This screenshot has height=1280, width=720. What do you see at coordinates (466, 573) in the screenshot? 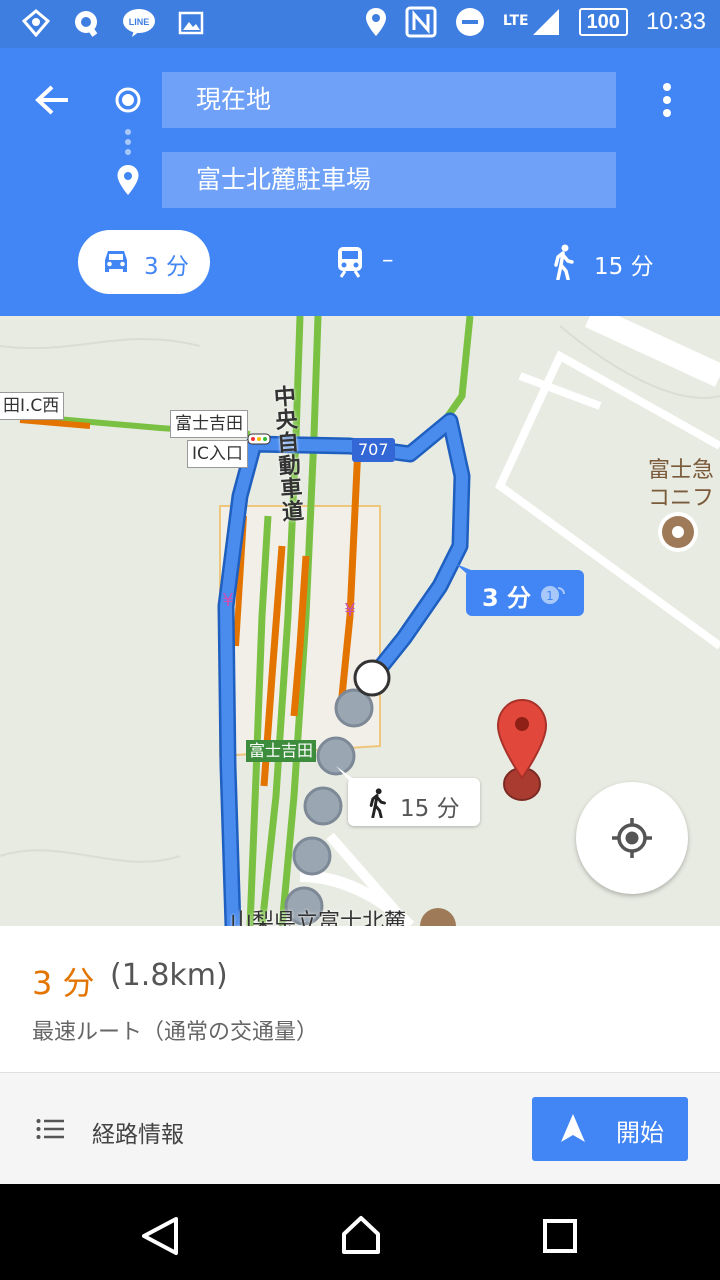
I see `drive-callout-tail` at bounding box center [466, 573].